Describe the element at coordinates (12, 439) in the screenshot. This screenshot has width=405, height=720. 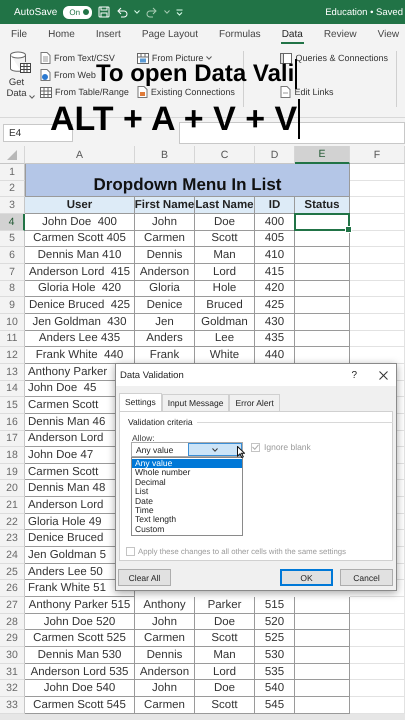
I see `row-header: 17` at that location.